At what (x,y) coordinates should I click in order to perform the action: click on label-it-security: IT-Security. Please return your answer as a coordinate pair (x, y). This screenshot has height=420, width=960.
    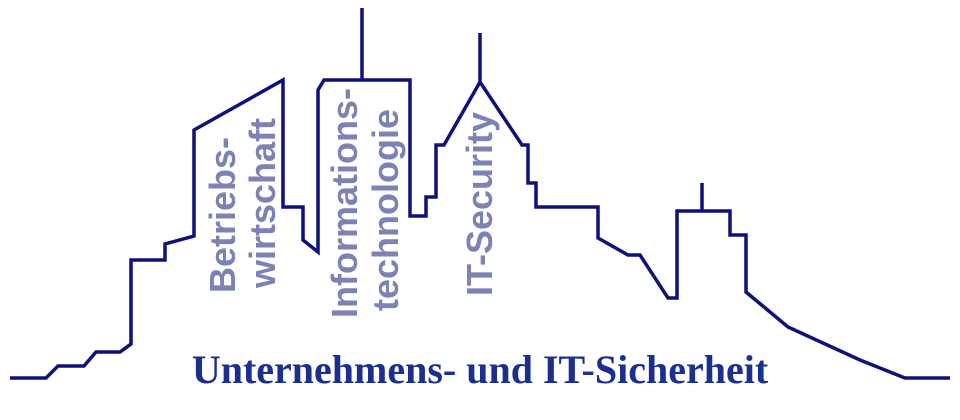
    Looking at the image, I should click on (479, 204).